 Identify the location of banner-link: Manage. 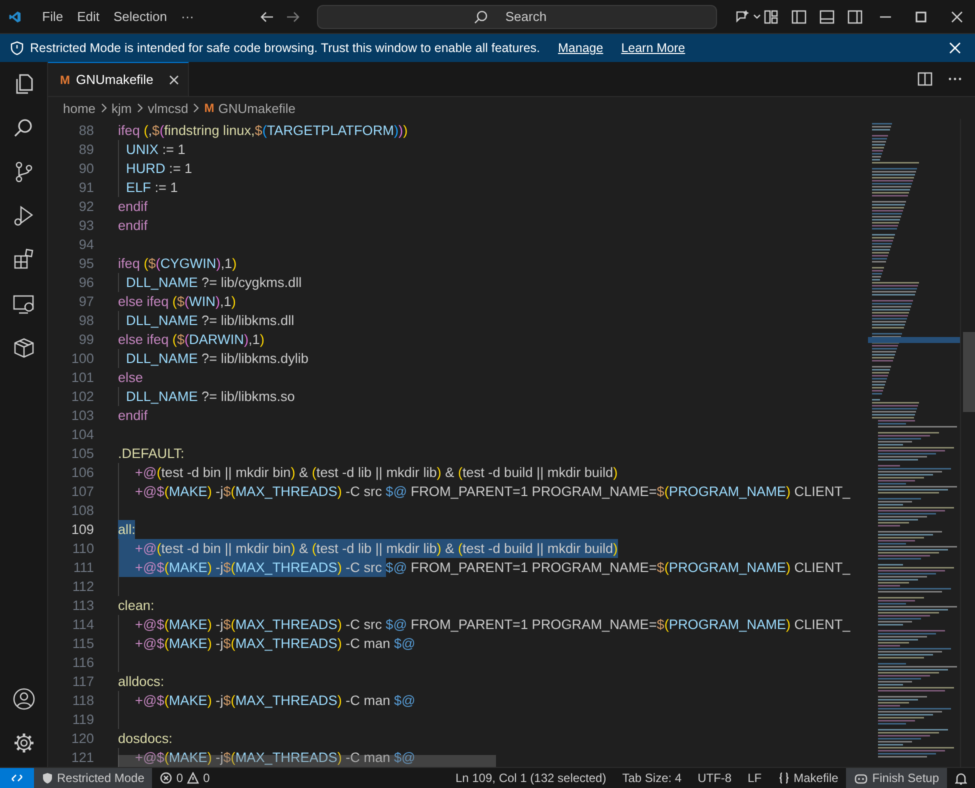
(581, 48).